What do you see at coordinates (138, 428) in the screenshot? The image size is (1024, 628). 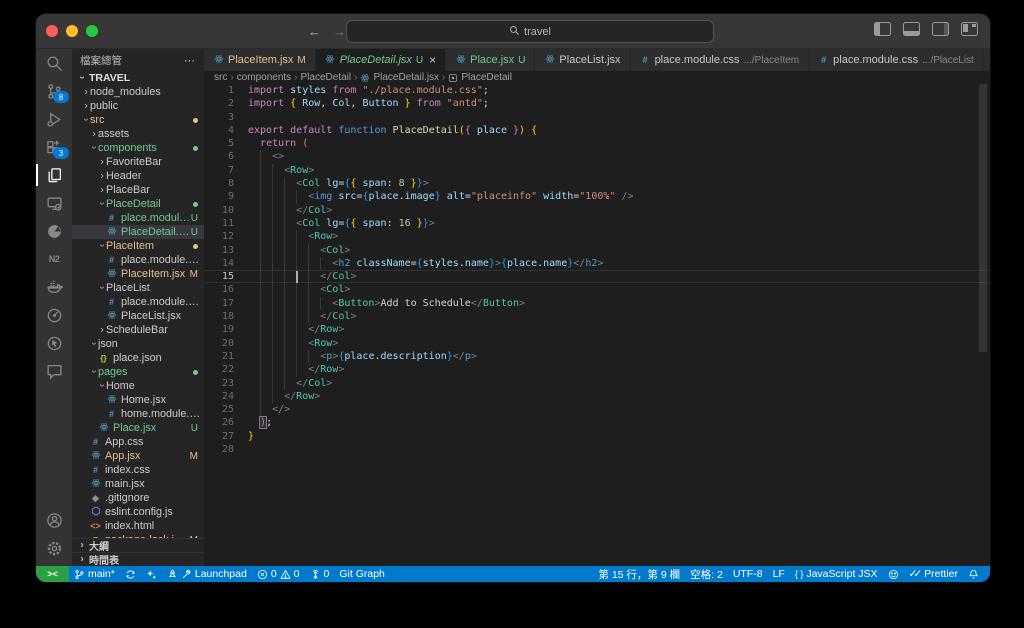 I see `tree-item-Place-jsx: Place.jsx U` at bounding box center [138, 428].